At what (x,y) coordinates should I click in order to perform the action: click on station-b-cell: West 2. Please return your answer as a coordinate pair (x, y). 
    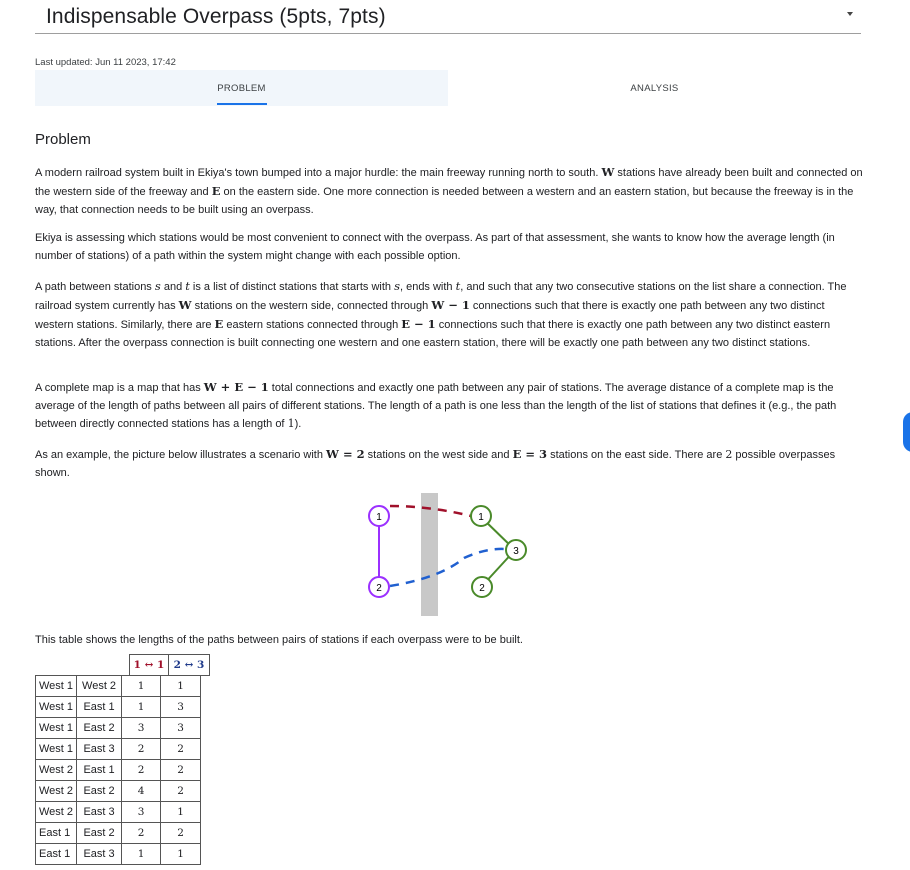
    Looking at the image, I should click on (99, 686).